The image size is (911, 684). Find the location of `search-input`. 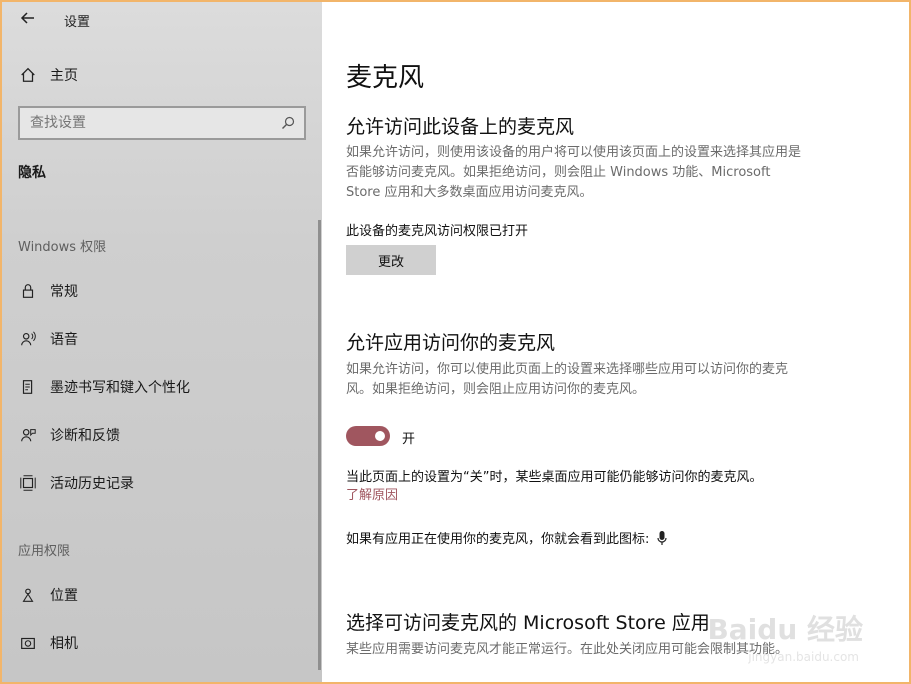

search-input is located at coordinates (146, 123).